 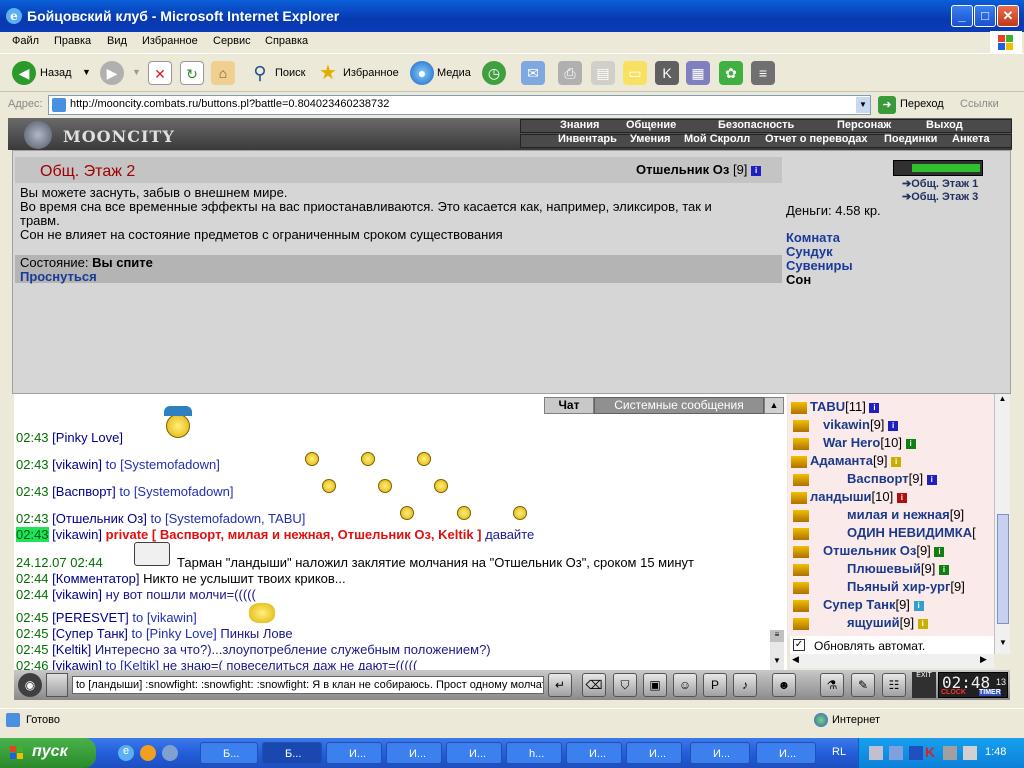 I want to click on user-row: Васпворт[9] i, so click(x=892, y=478).